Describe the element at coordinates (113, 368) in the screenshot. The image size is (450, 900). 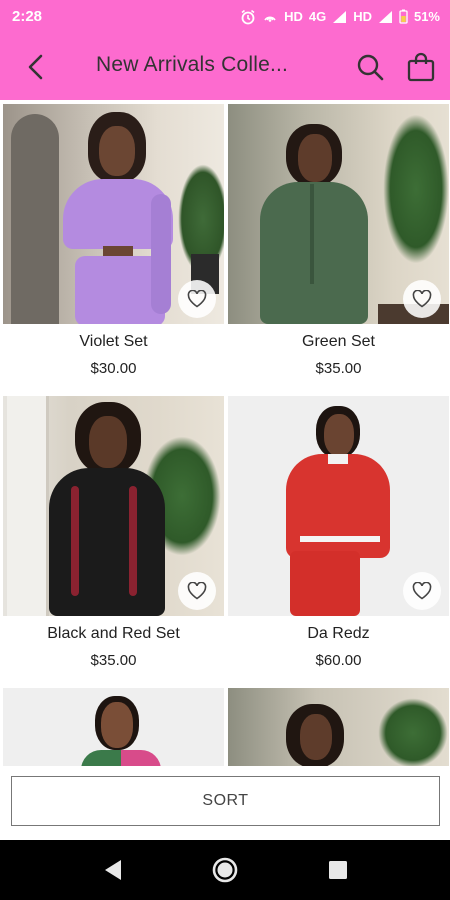
I see `product-price: $30.00` at that location.